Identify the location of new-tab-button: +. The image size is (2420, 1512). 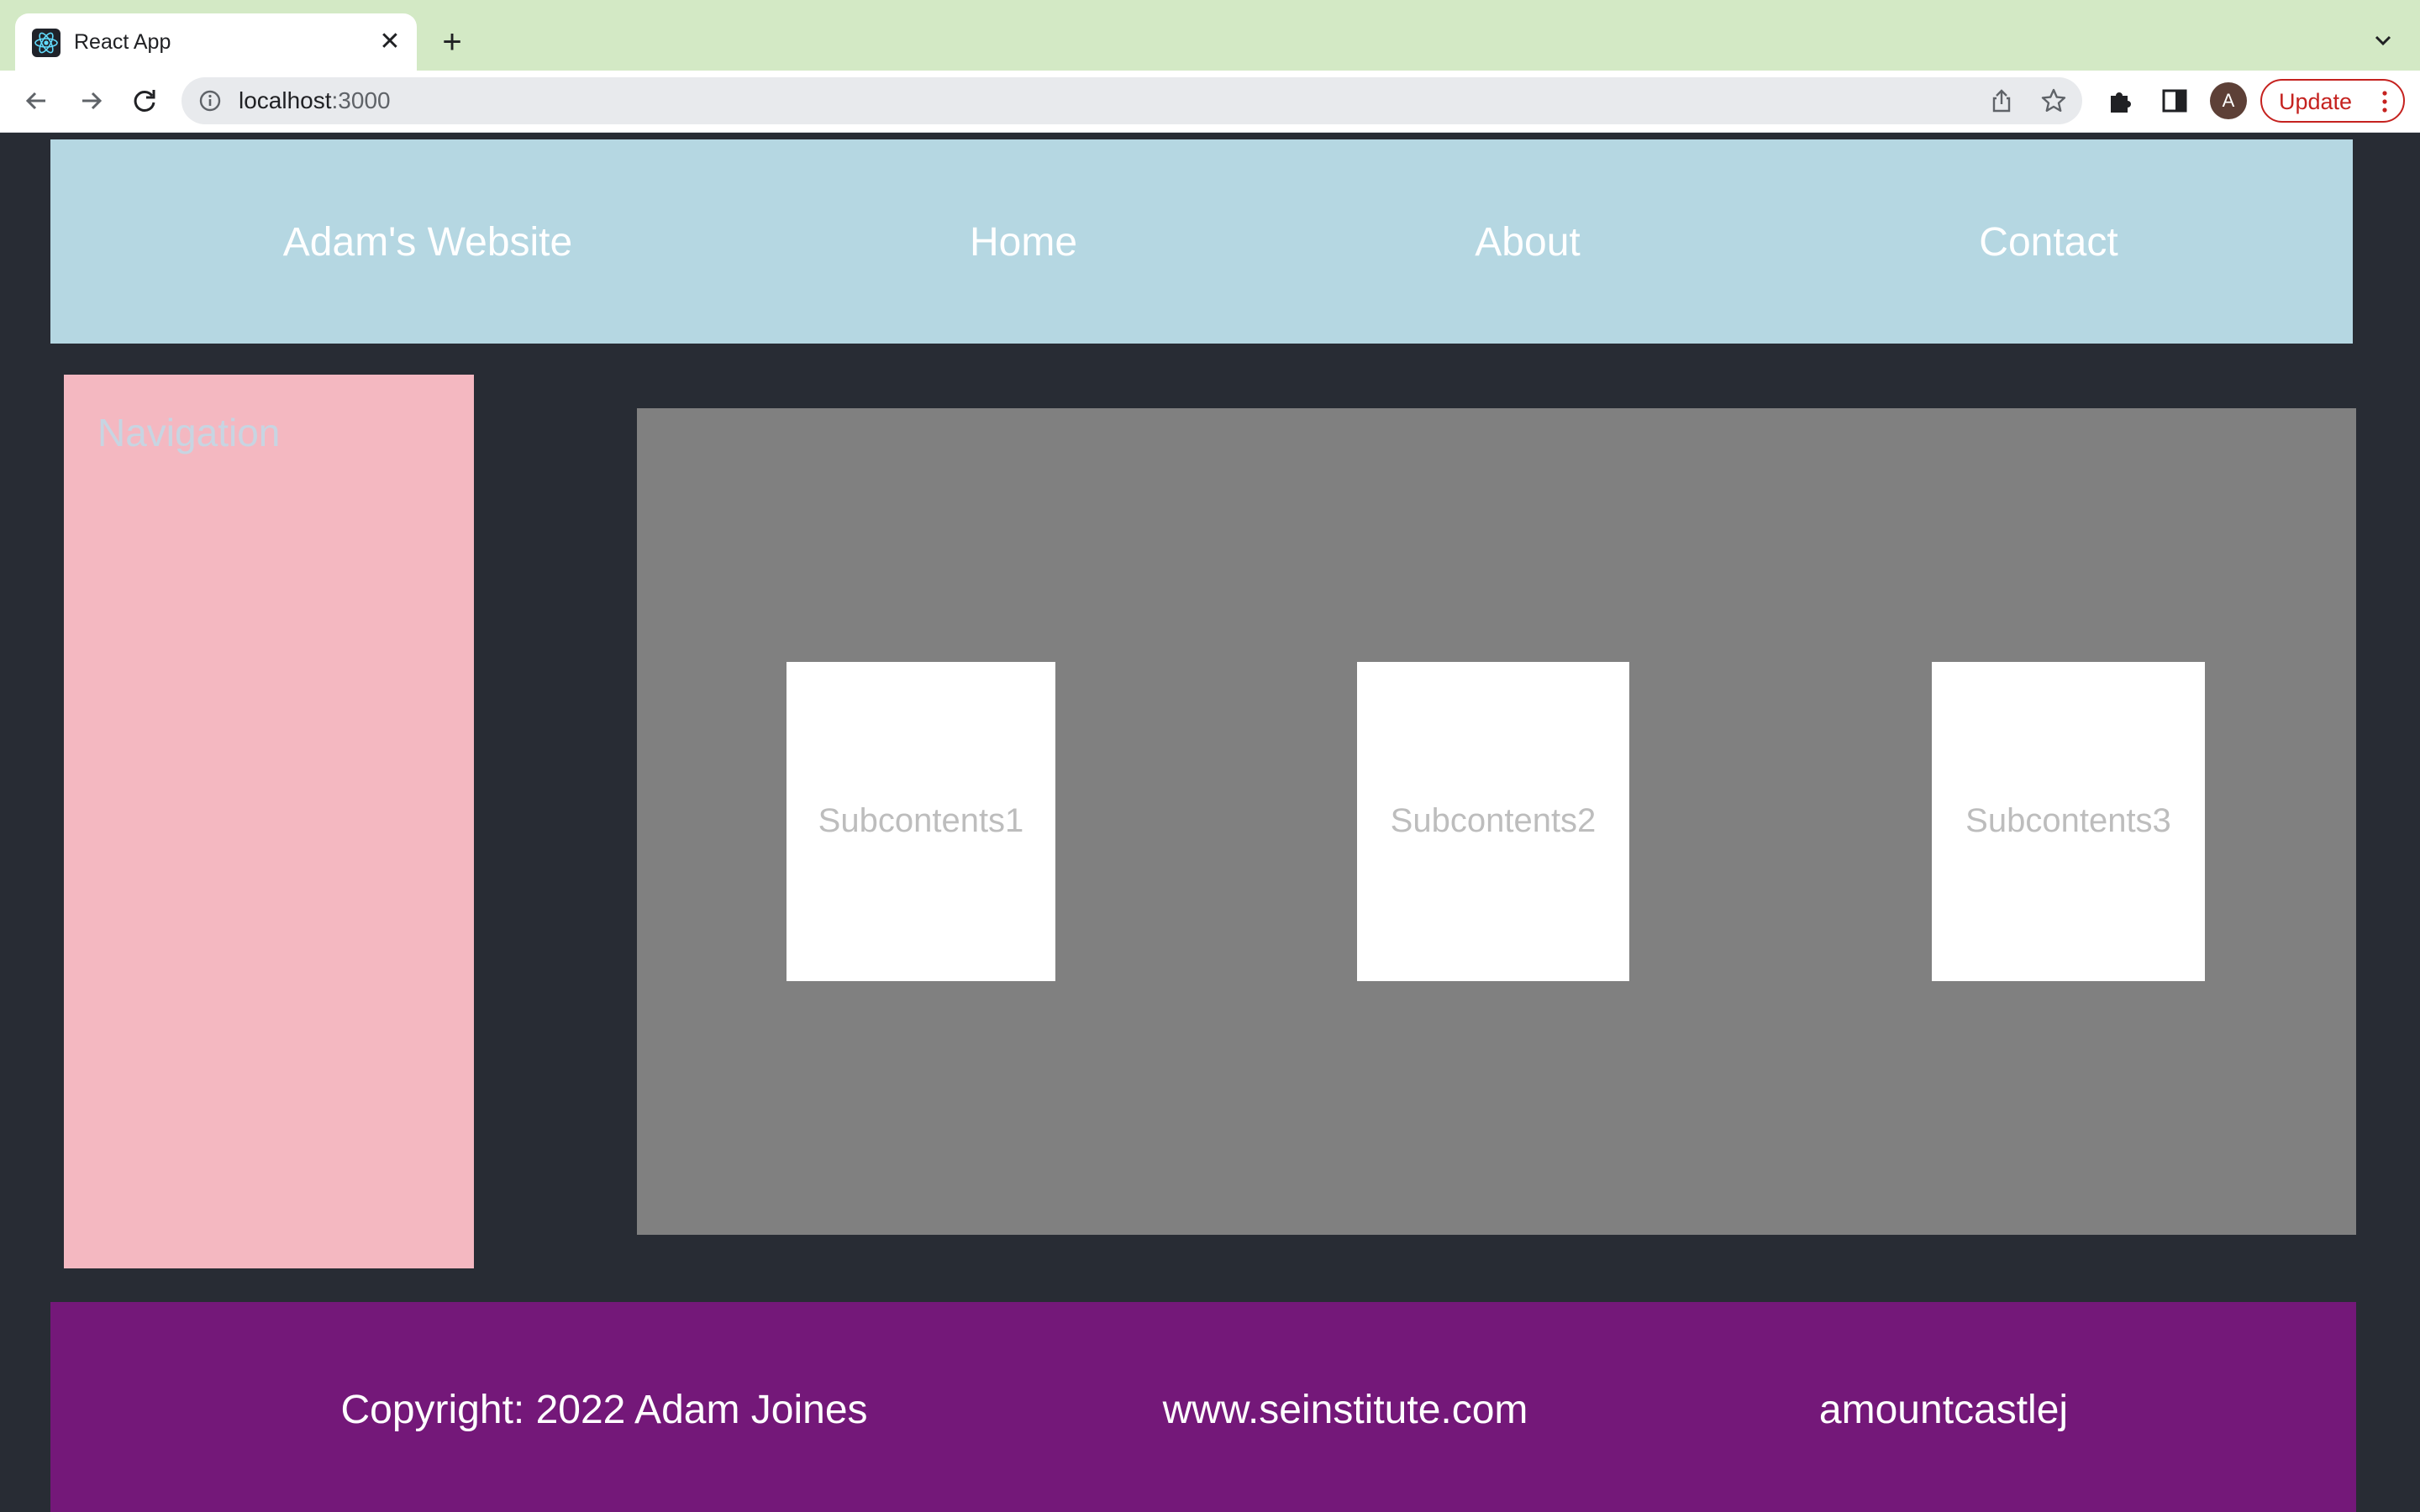
(452, 42).